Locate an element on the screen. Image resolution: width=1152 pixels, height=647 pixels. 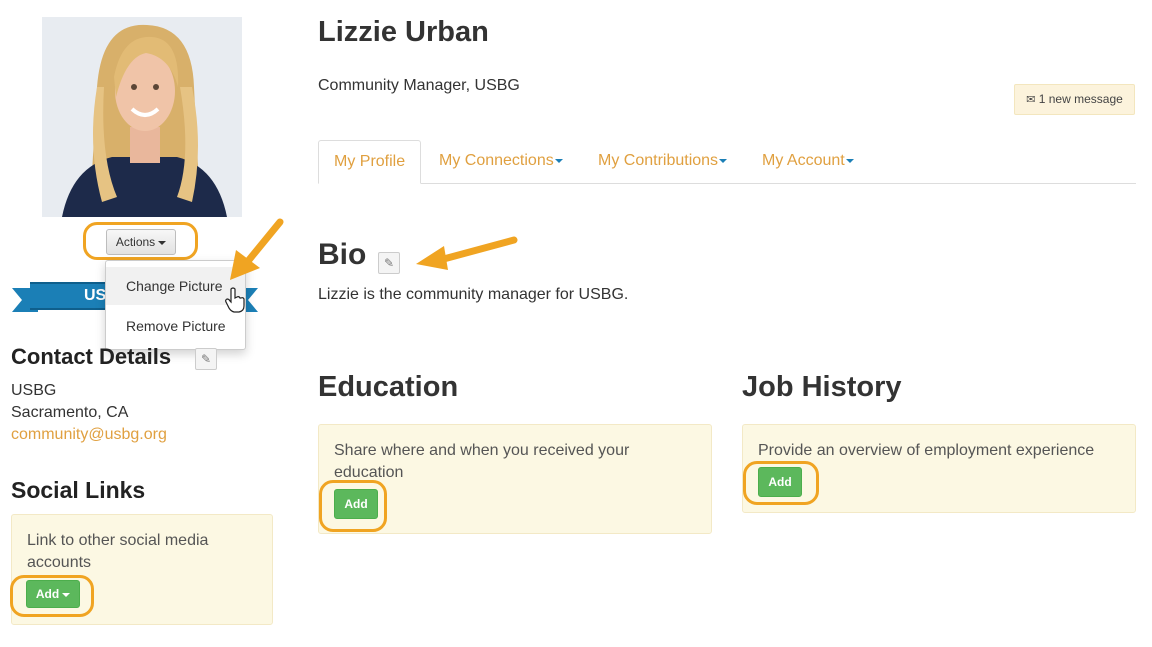
education-add-button: Add is located at coordinates (356, 504).